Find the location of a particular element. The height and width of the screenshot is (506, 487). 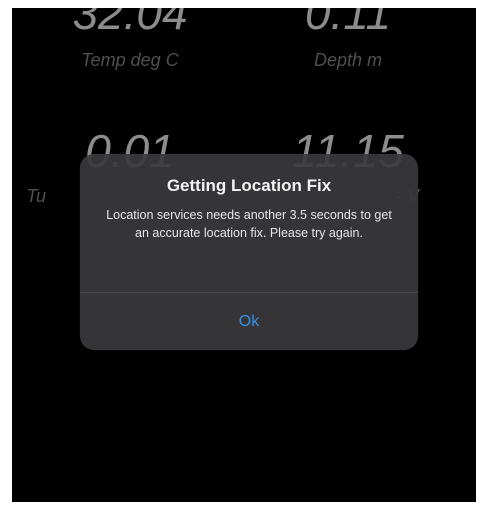

ok-button: Ok is located at coordinates (249, 321).